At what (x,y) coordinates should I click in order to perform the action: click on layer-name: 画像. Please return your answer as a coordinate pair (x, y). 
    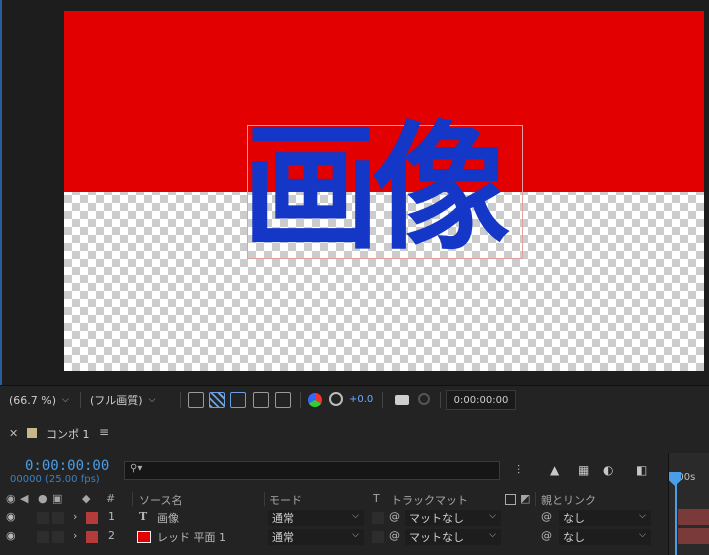
    Looking at the image, I should click on (168, 518).